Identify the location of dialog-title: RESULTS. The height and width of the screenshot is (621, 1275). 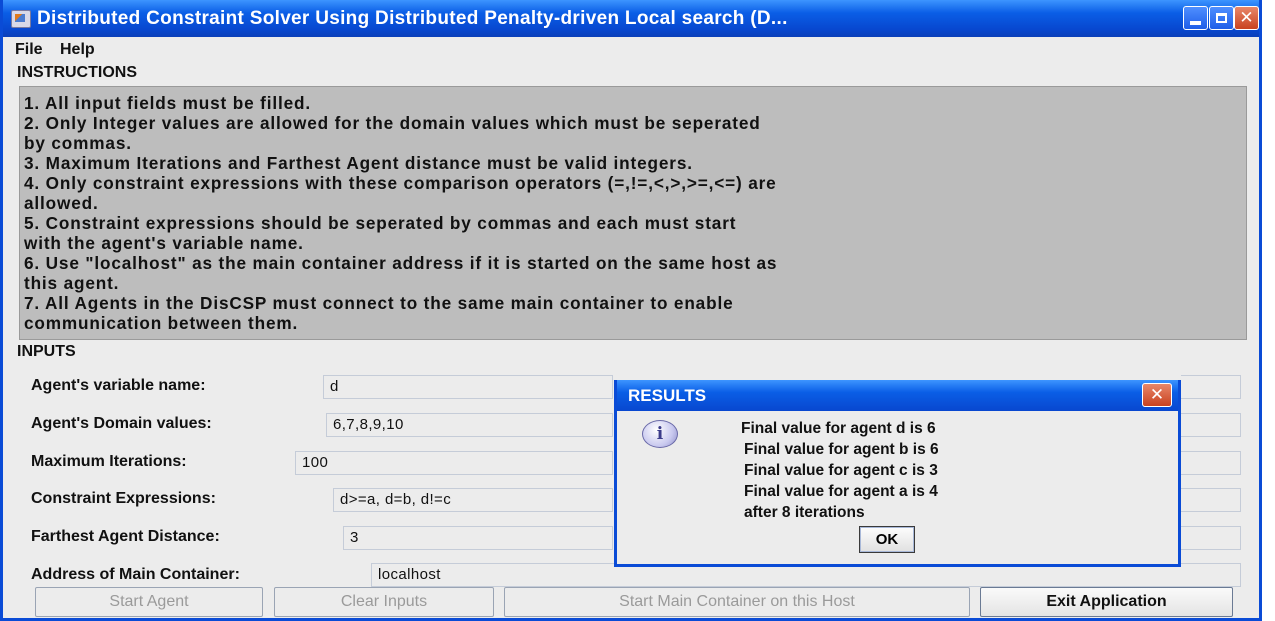
(667, 395).